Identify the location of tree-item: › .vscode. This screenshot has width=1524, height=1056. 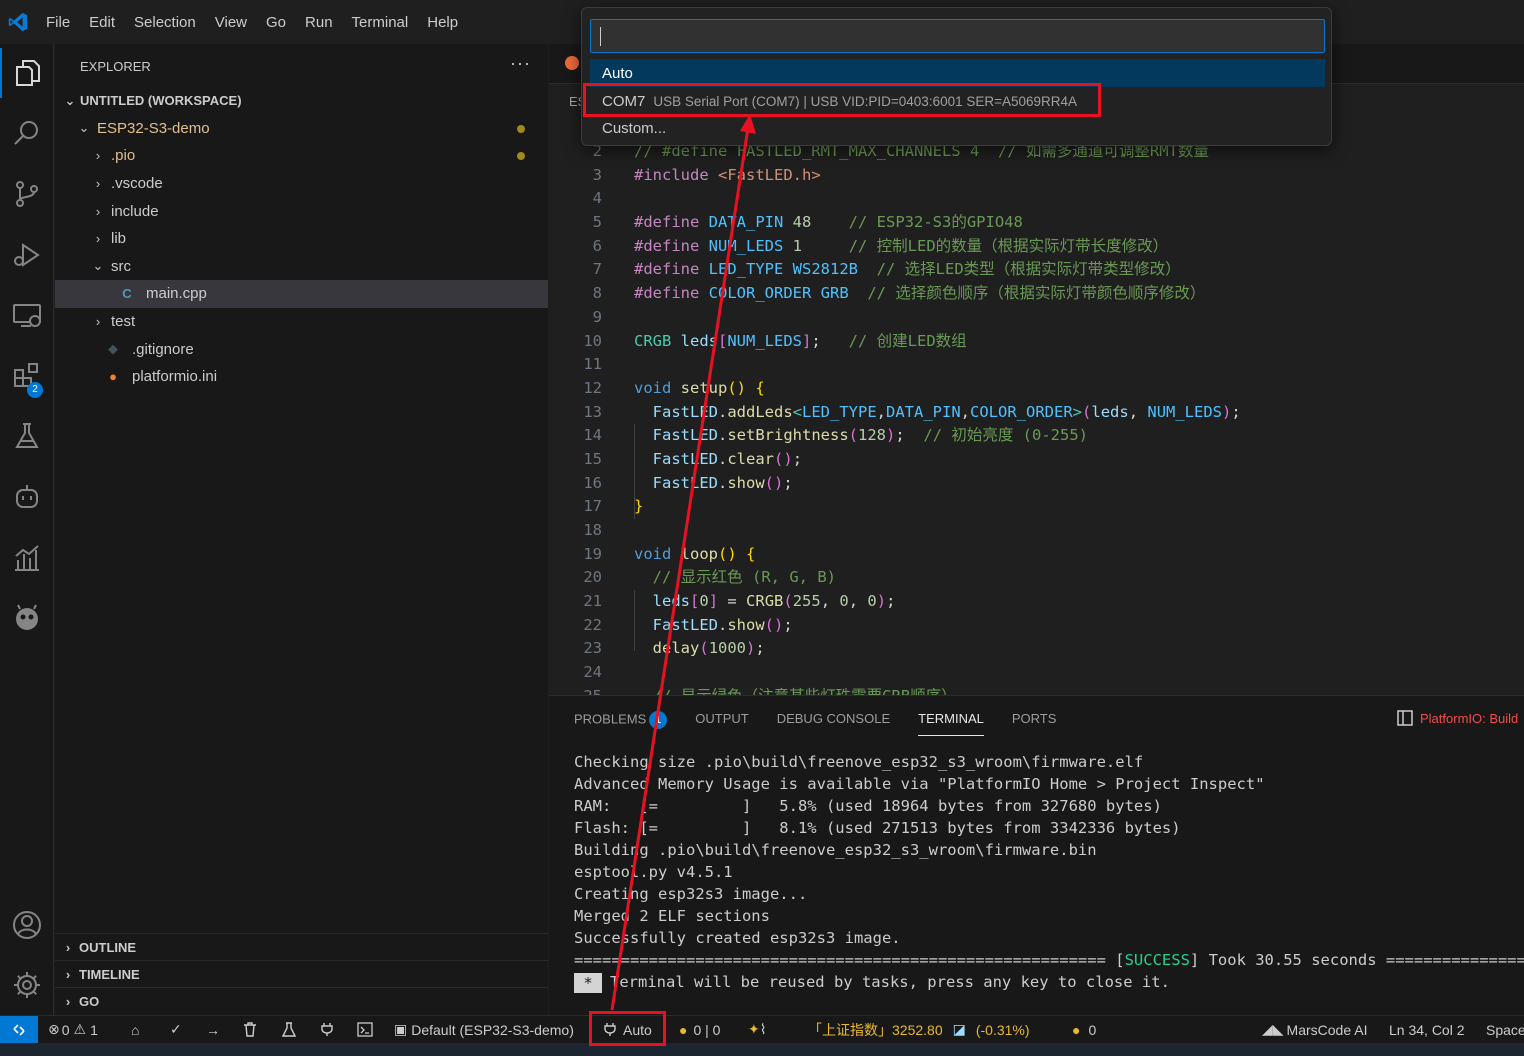
(301, 184).